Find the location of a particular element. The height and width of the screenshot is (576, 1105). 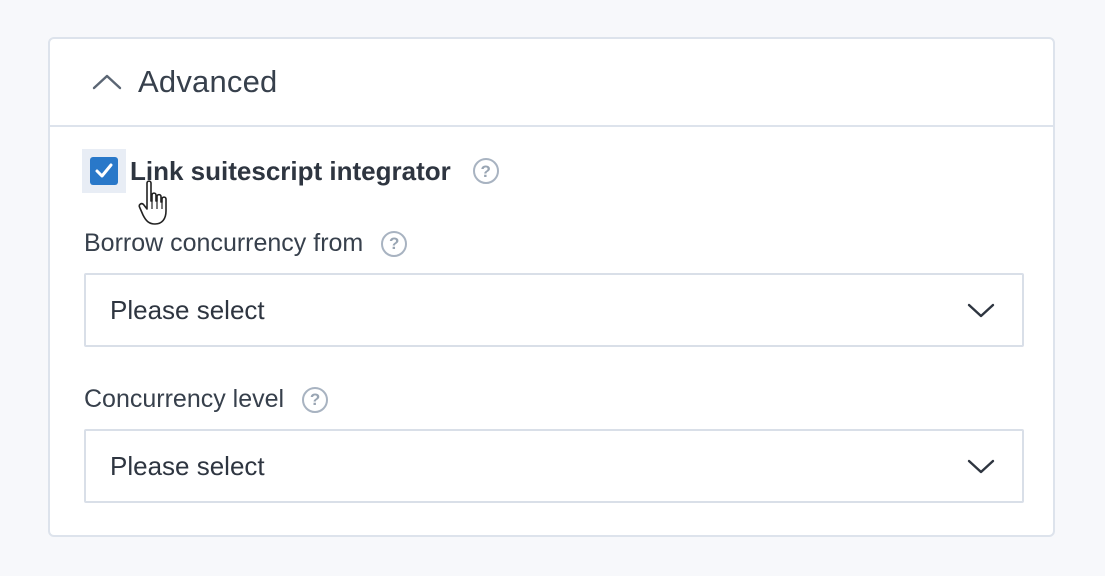

concurrency-level-label-row: Concurrency level ? is located at coordinates (206, 399).